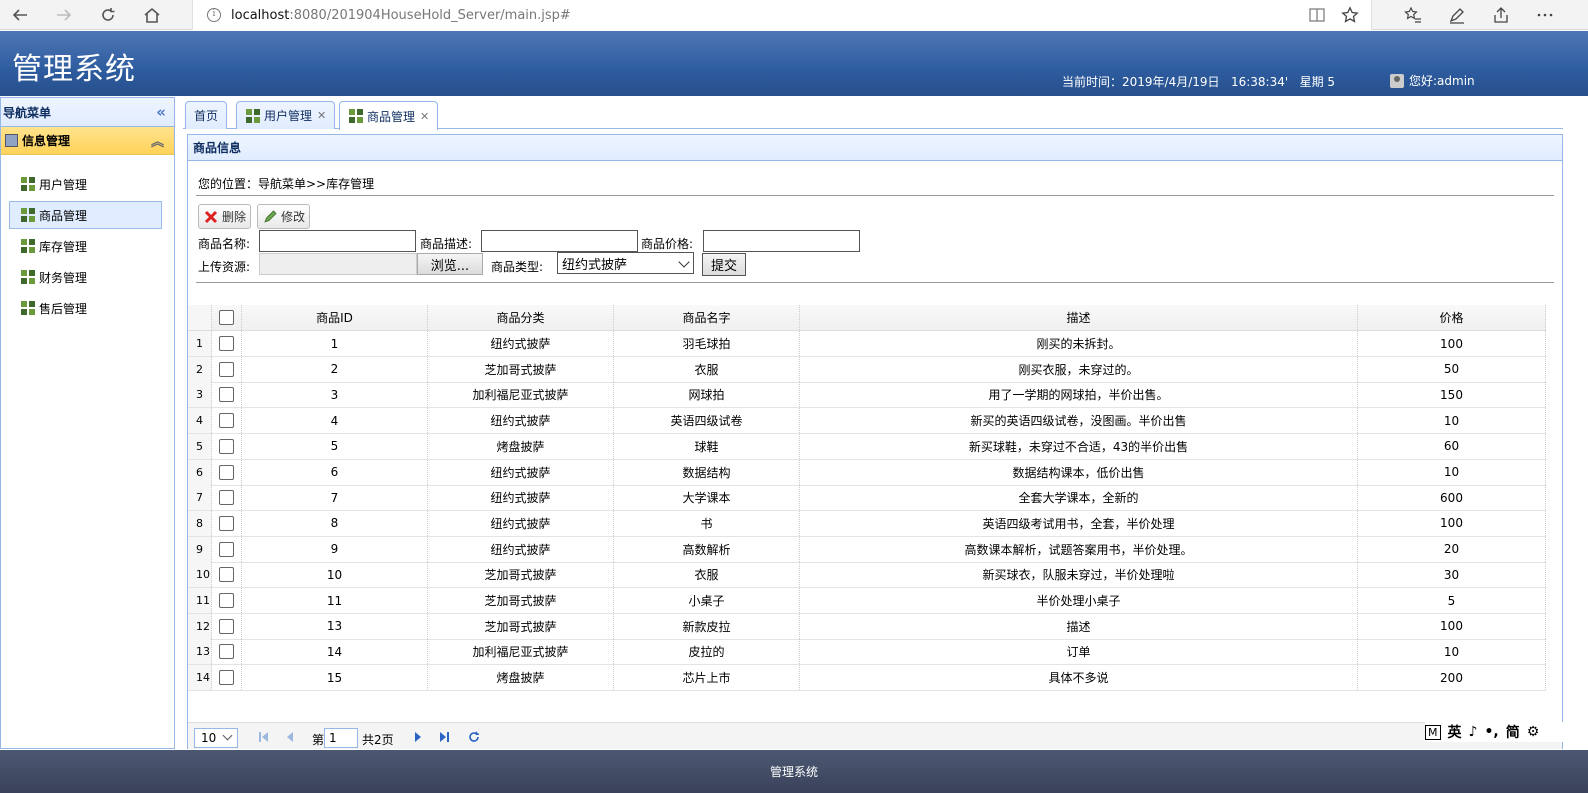 The image size is (1588, 793). Describe the element at coordinates (335, 317) in the screenshot. I see `col-id: 商品ID` at that location.